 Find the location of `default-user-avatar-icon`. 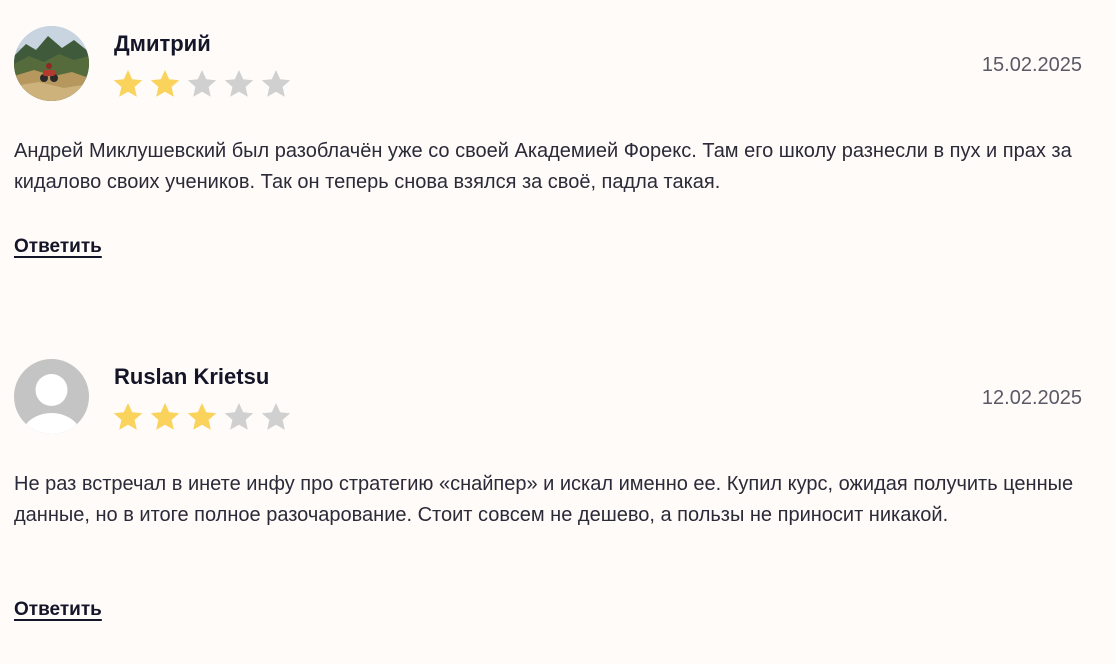

default-user-avatar-icon is located at coordinates (51, 396).